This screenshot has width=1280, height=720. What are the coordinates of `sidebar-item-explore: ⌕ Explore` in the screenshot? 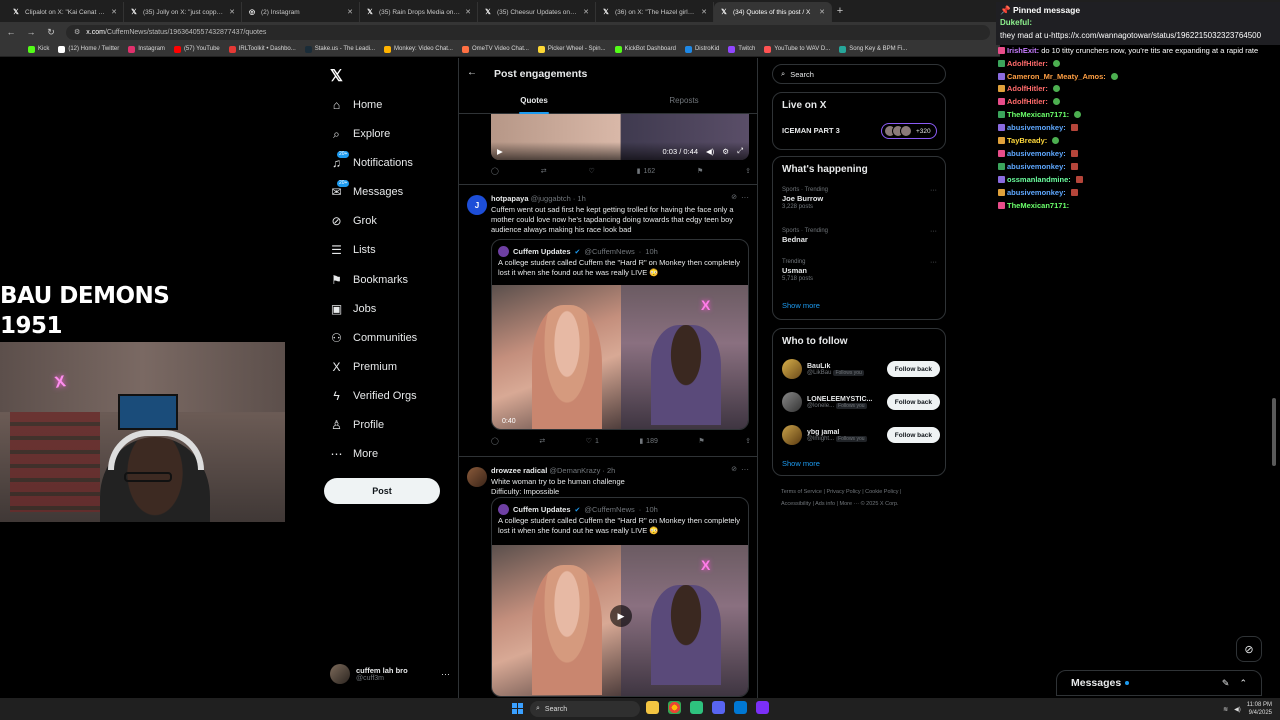 It's located at (360, 134).